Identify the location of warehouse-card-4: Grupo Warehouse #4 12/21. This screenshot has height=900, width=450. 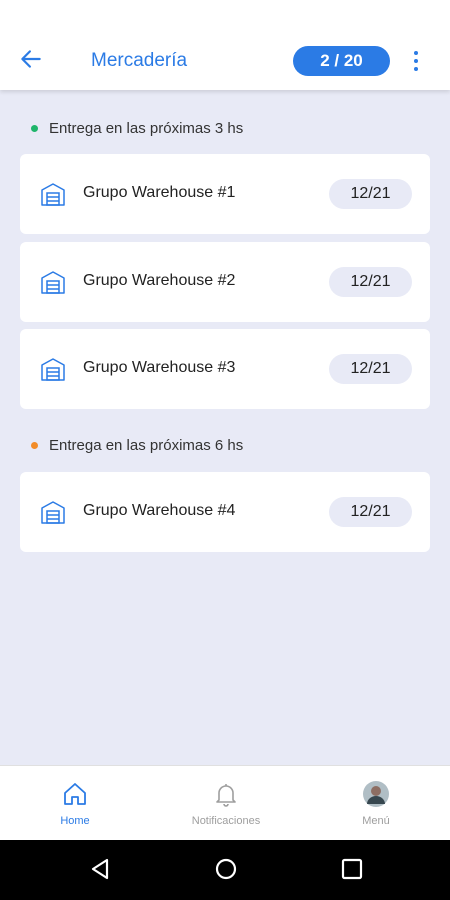
(225, 512).